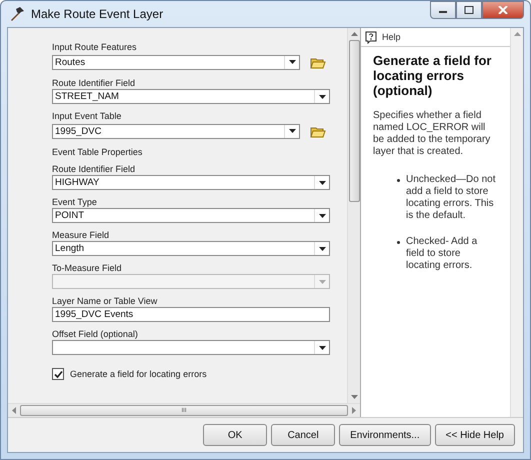 This screenshot has height=460, width=531. Describe the element at coordinates (98, 152) in the screenshot. I see `section-heading: Event Table Properties` at that location.